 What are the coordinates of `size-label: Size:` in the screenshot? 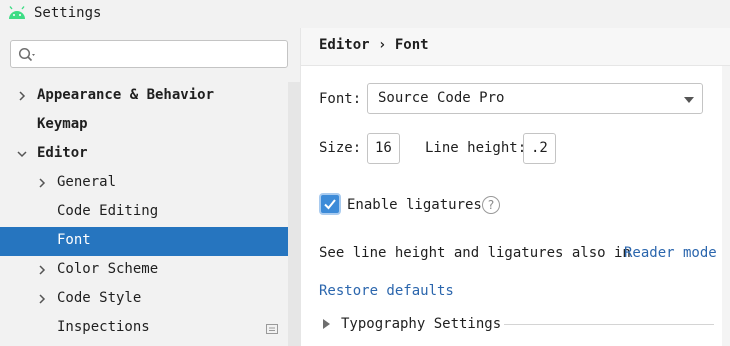 It's located at (340, 148).